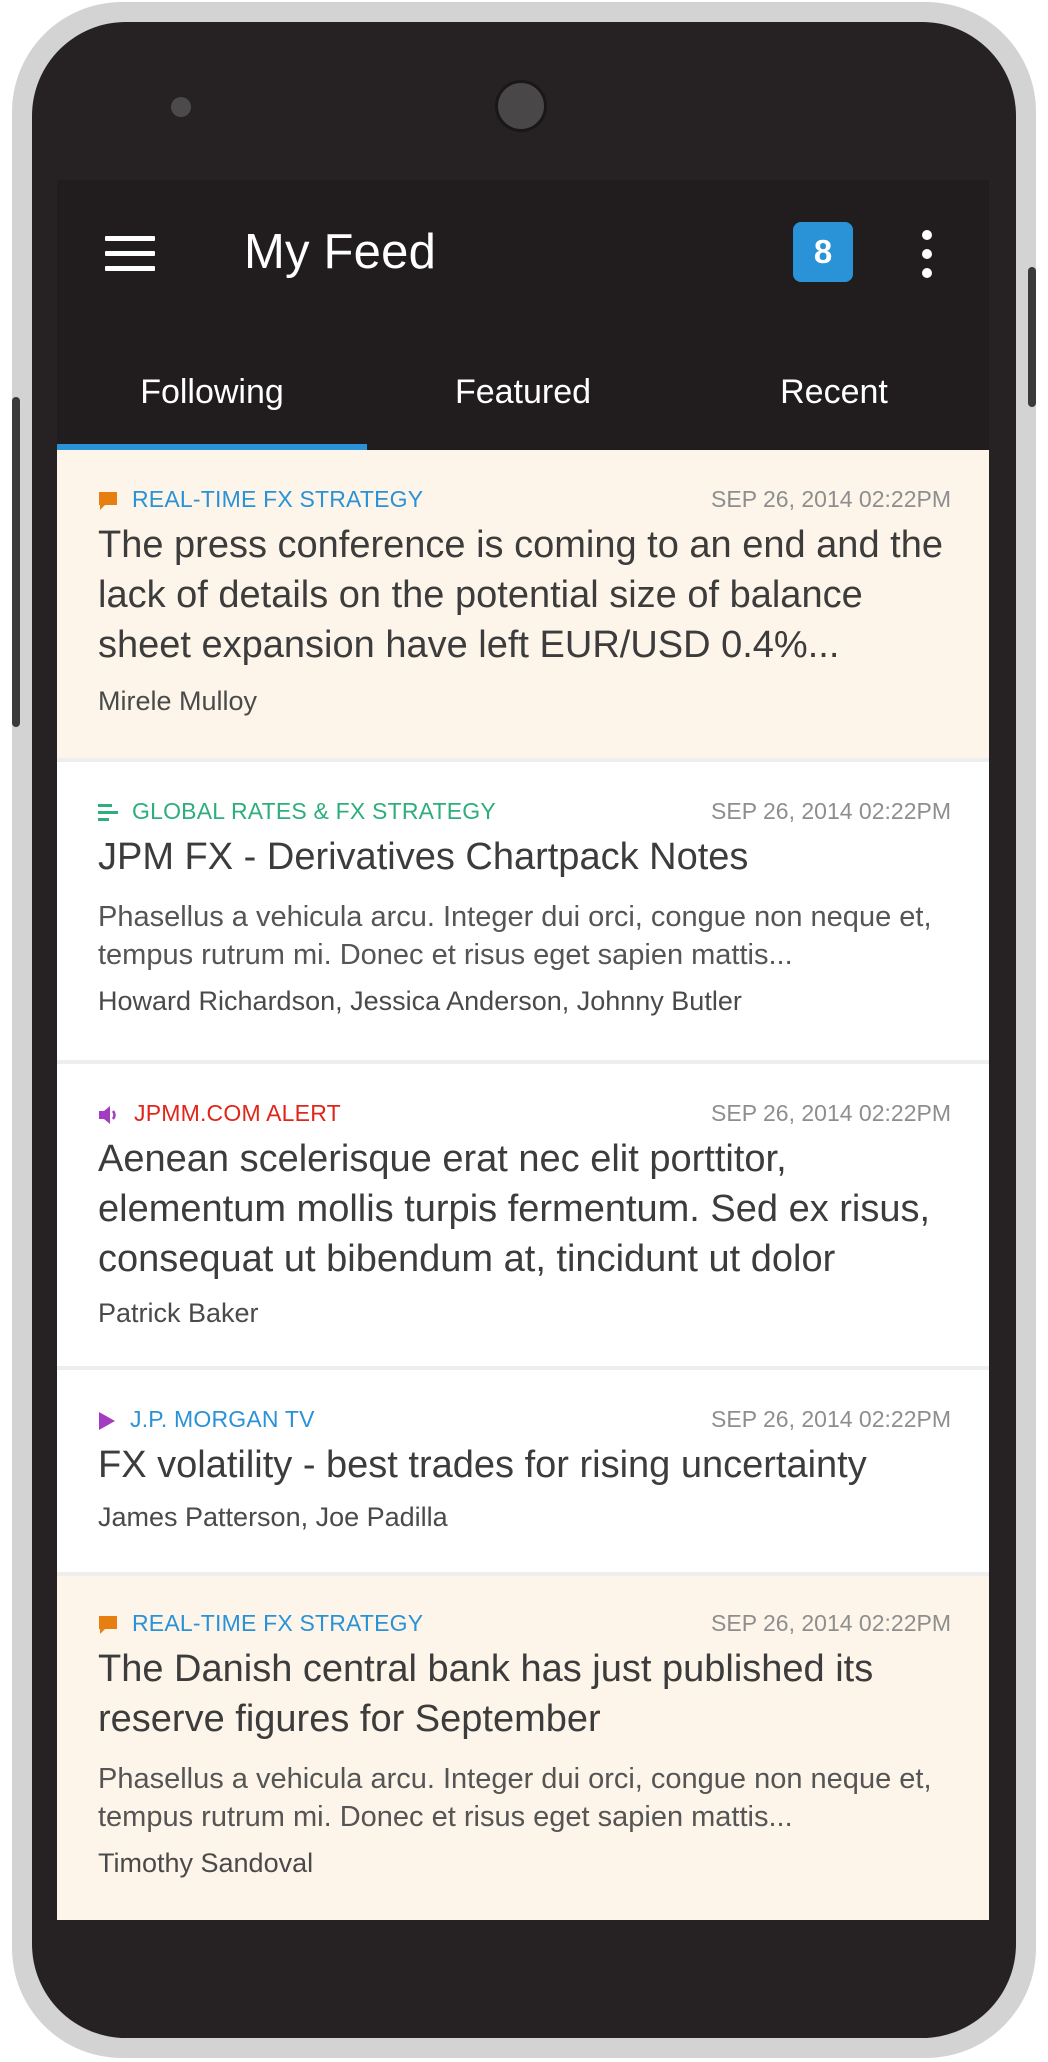  I want to click on tab-recent: Recent, so click(834, 400).